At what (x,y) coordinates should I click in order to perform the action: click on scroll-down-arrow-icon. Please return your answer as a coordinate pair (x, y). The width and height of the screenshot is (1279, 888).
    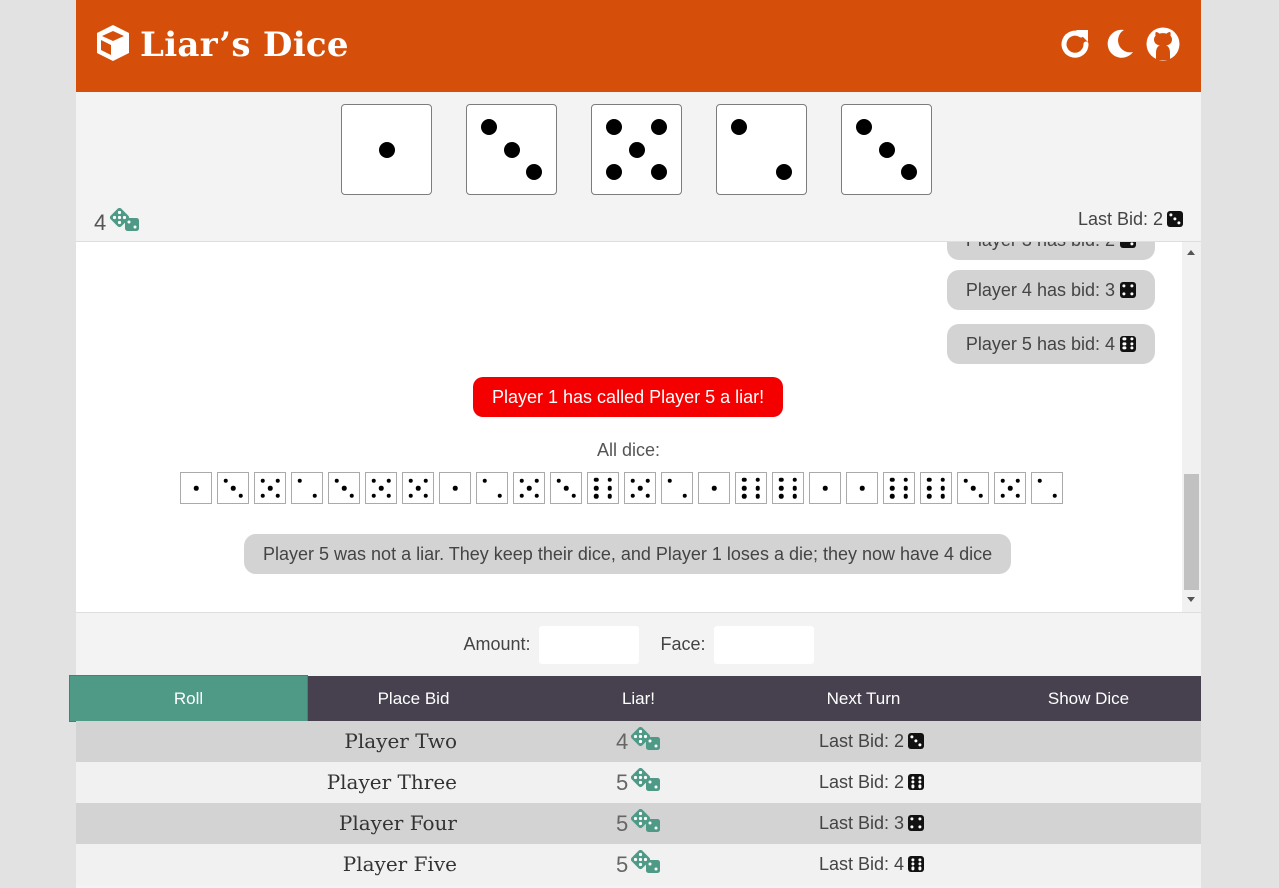
    Looking at the image, I should click on (1191, 599).